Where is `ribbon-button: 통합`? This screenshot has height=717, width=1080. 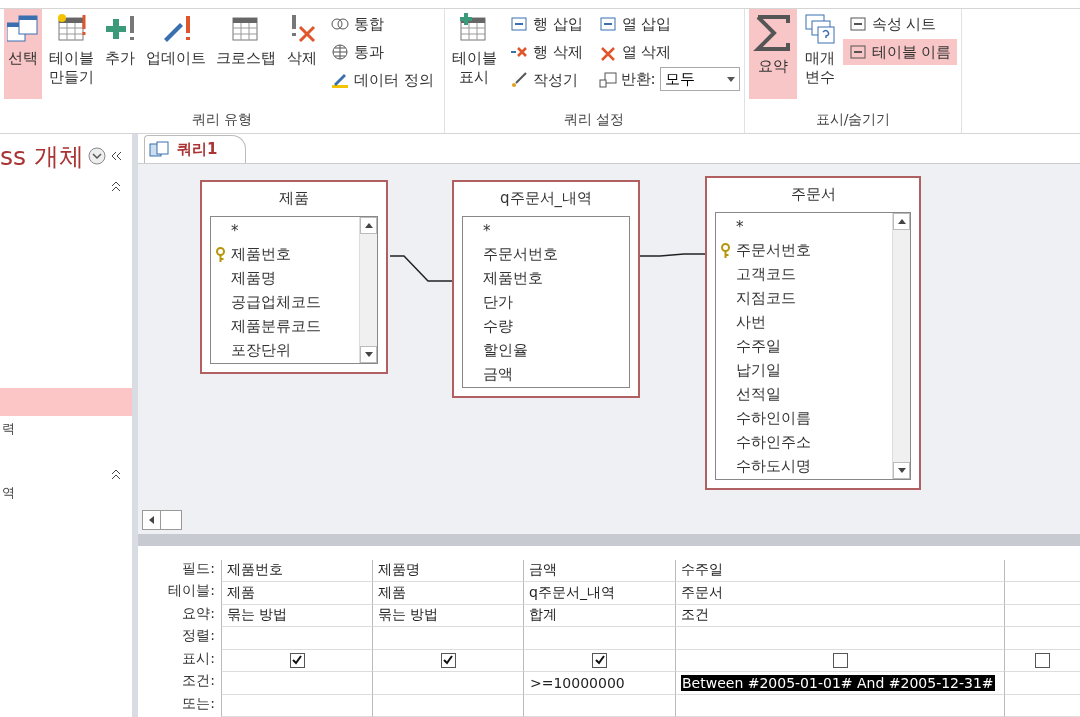 ribbon-button: 통합 is located at coordinates (382, 24).